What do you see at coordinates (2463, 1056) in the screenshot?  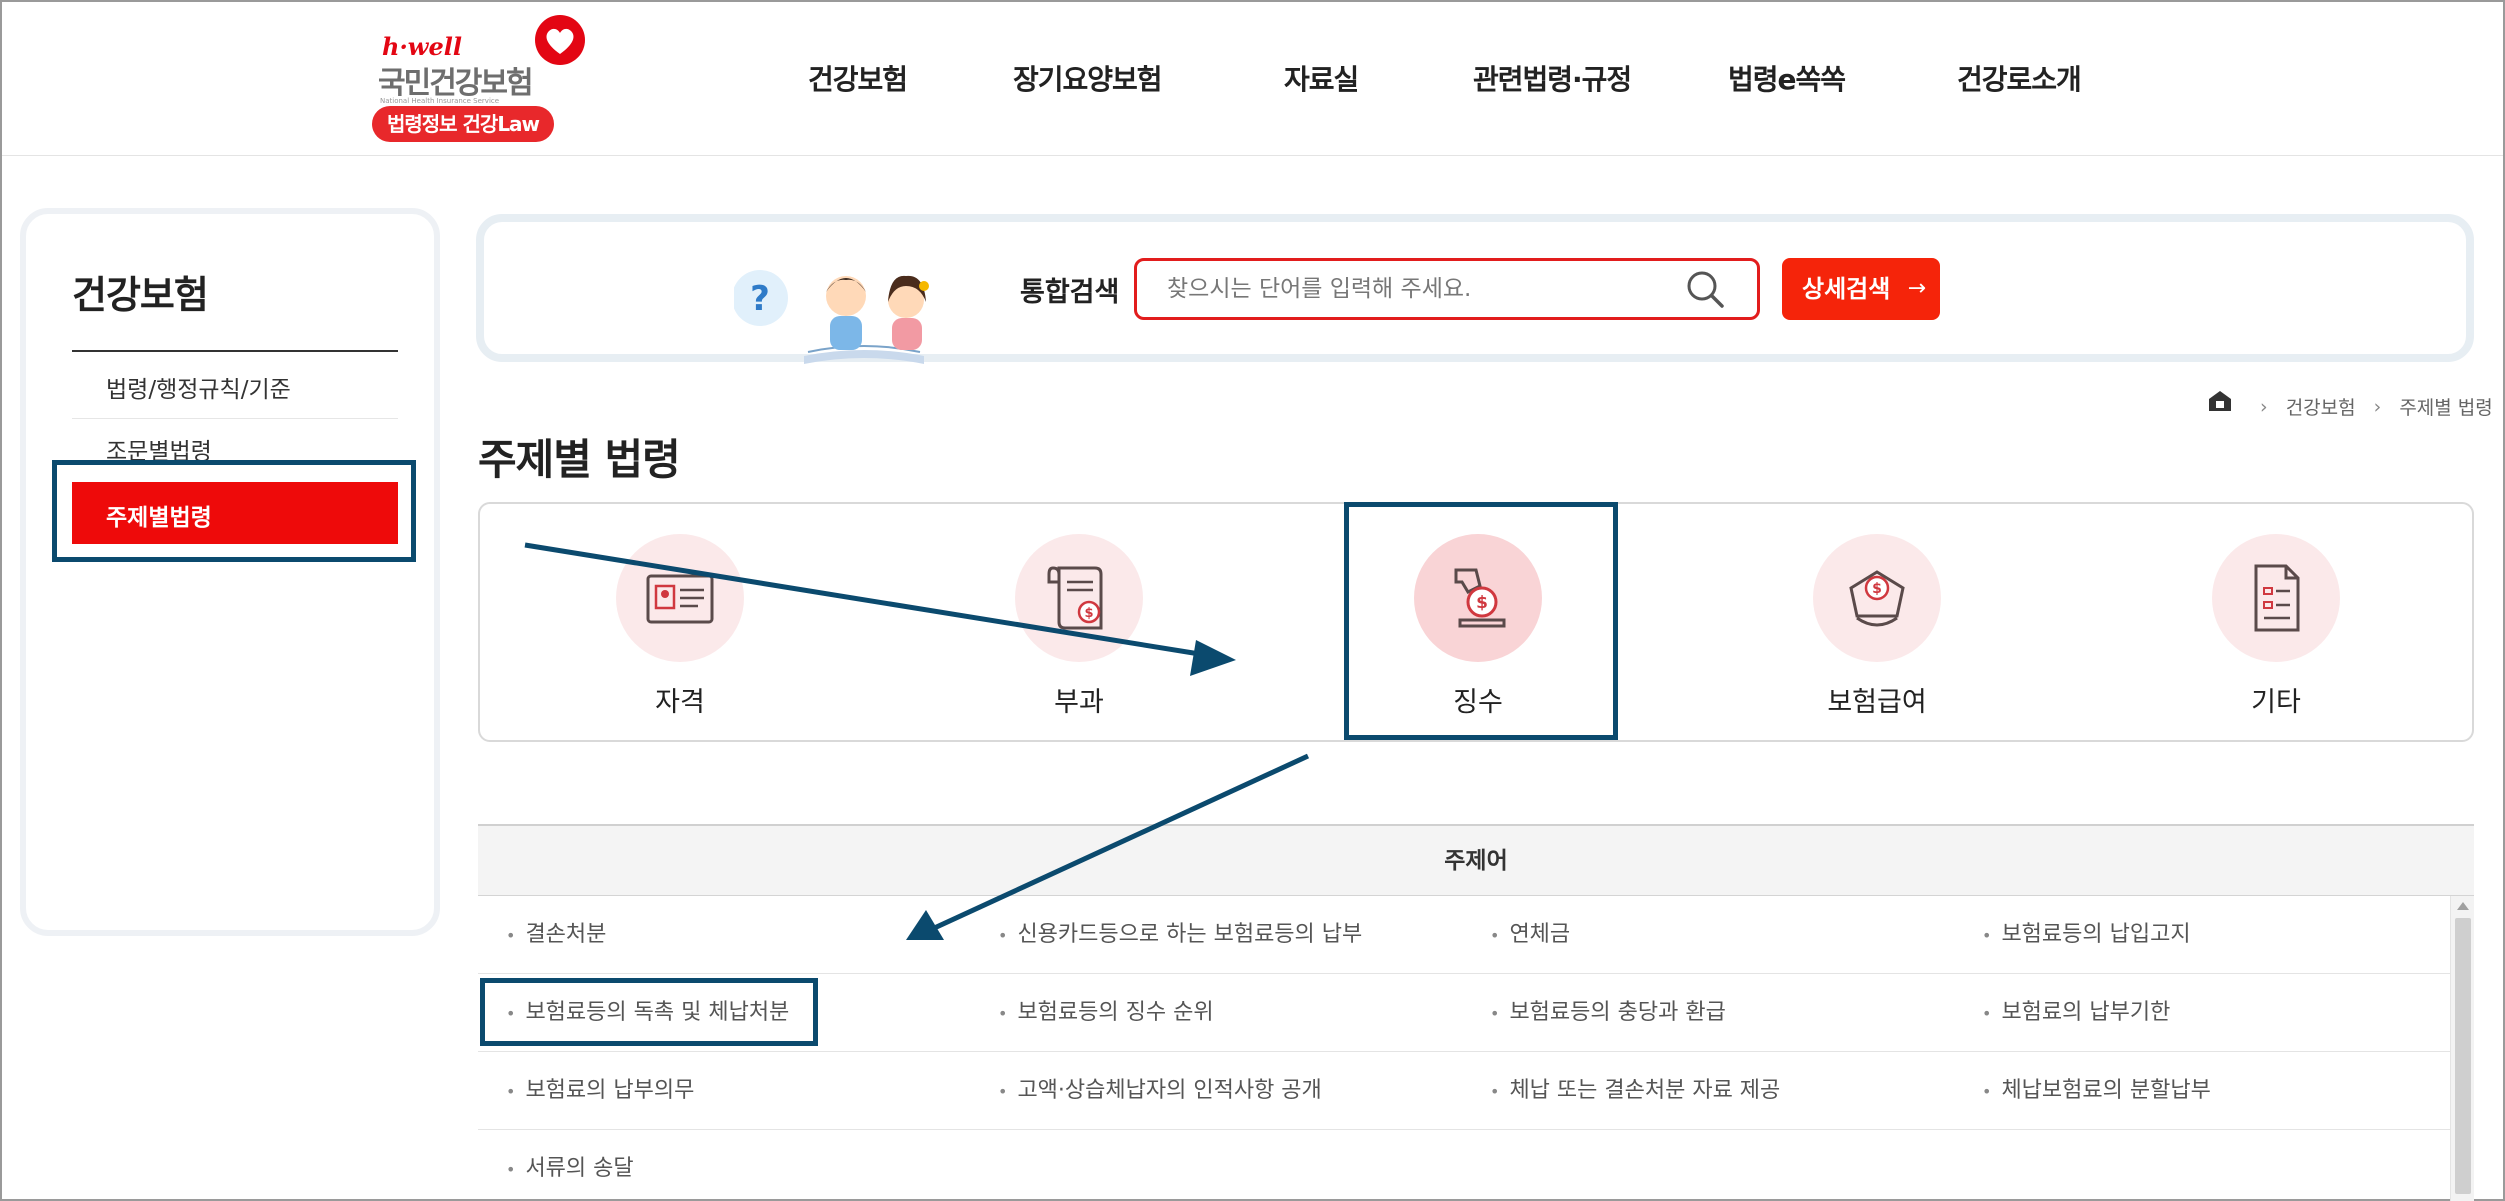 I see `scroll-thumb` at bounding box center [2463, 1056].